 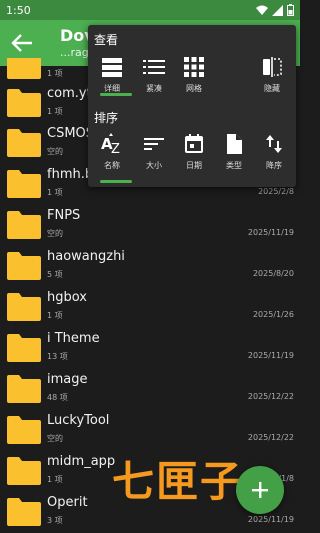 I want to click on svg-text: Z, so click(x=115, y=149).